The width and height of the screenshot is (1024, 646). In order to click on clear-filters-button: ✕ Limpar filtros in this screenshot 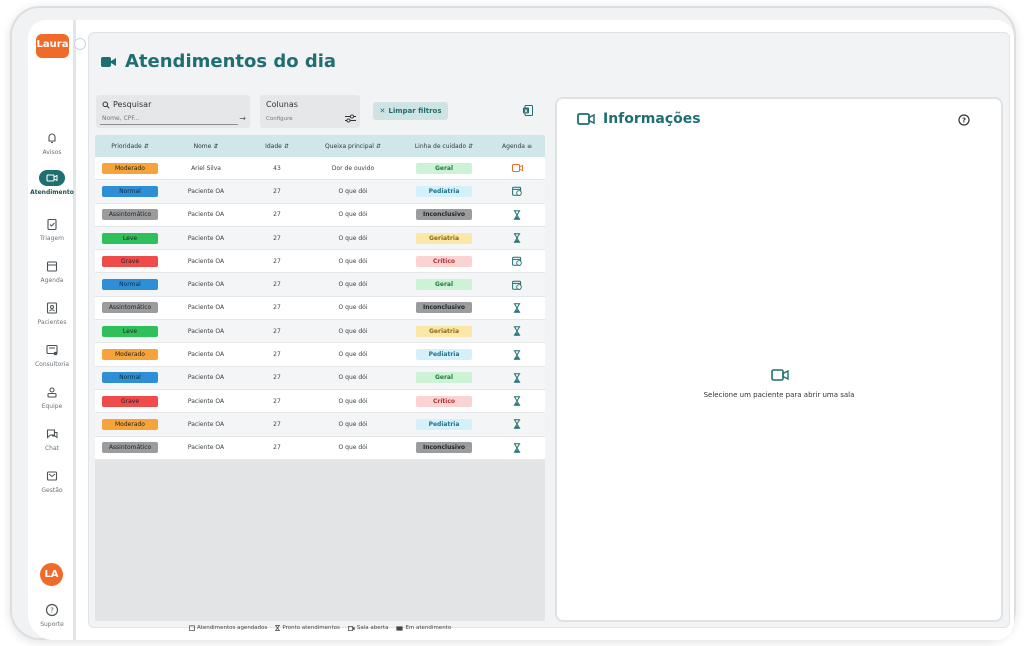, I will do `click(410, 111)`.